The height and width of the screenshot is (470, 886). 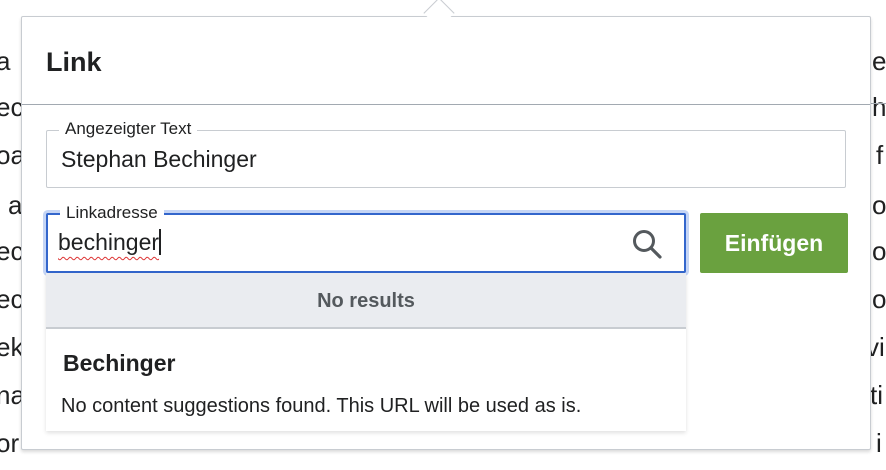 I want to click on article-fragment-left: a, so click(x=5, y=61).